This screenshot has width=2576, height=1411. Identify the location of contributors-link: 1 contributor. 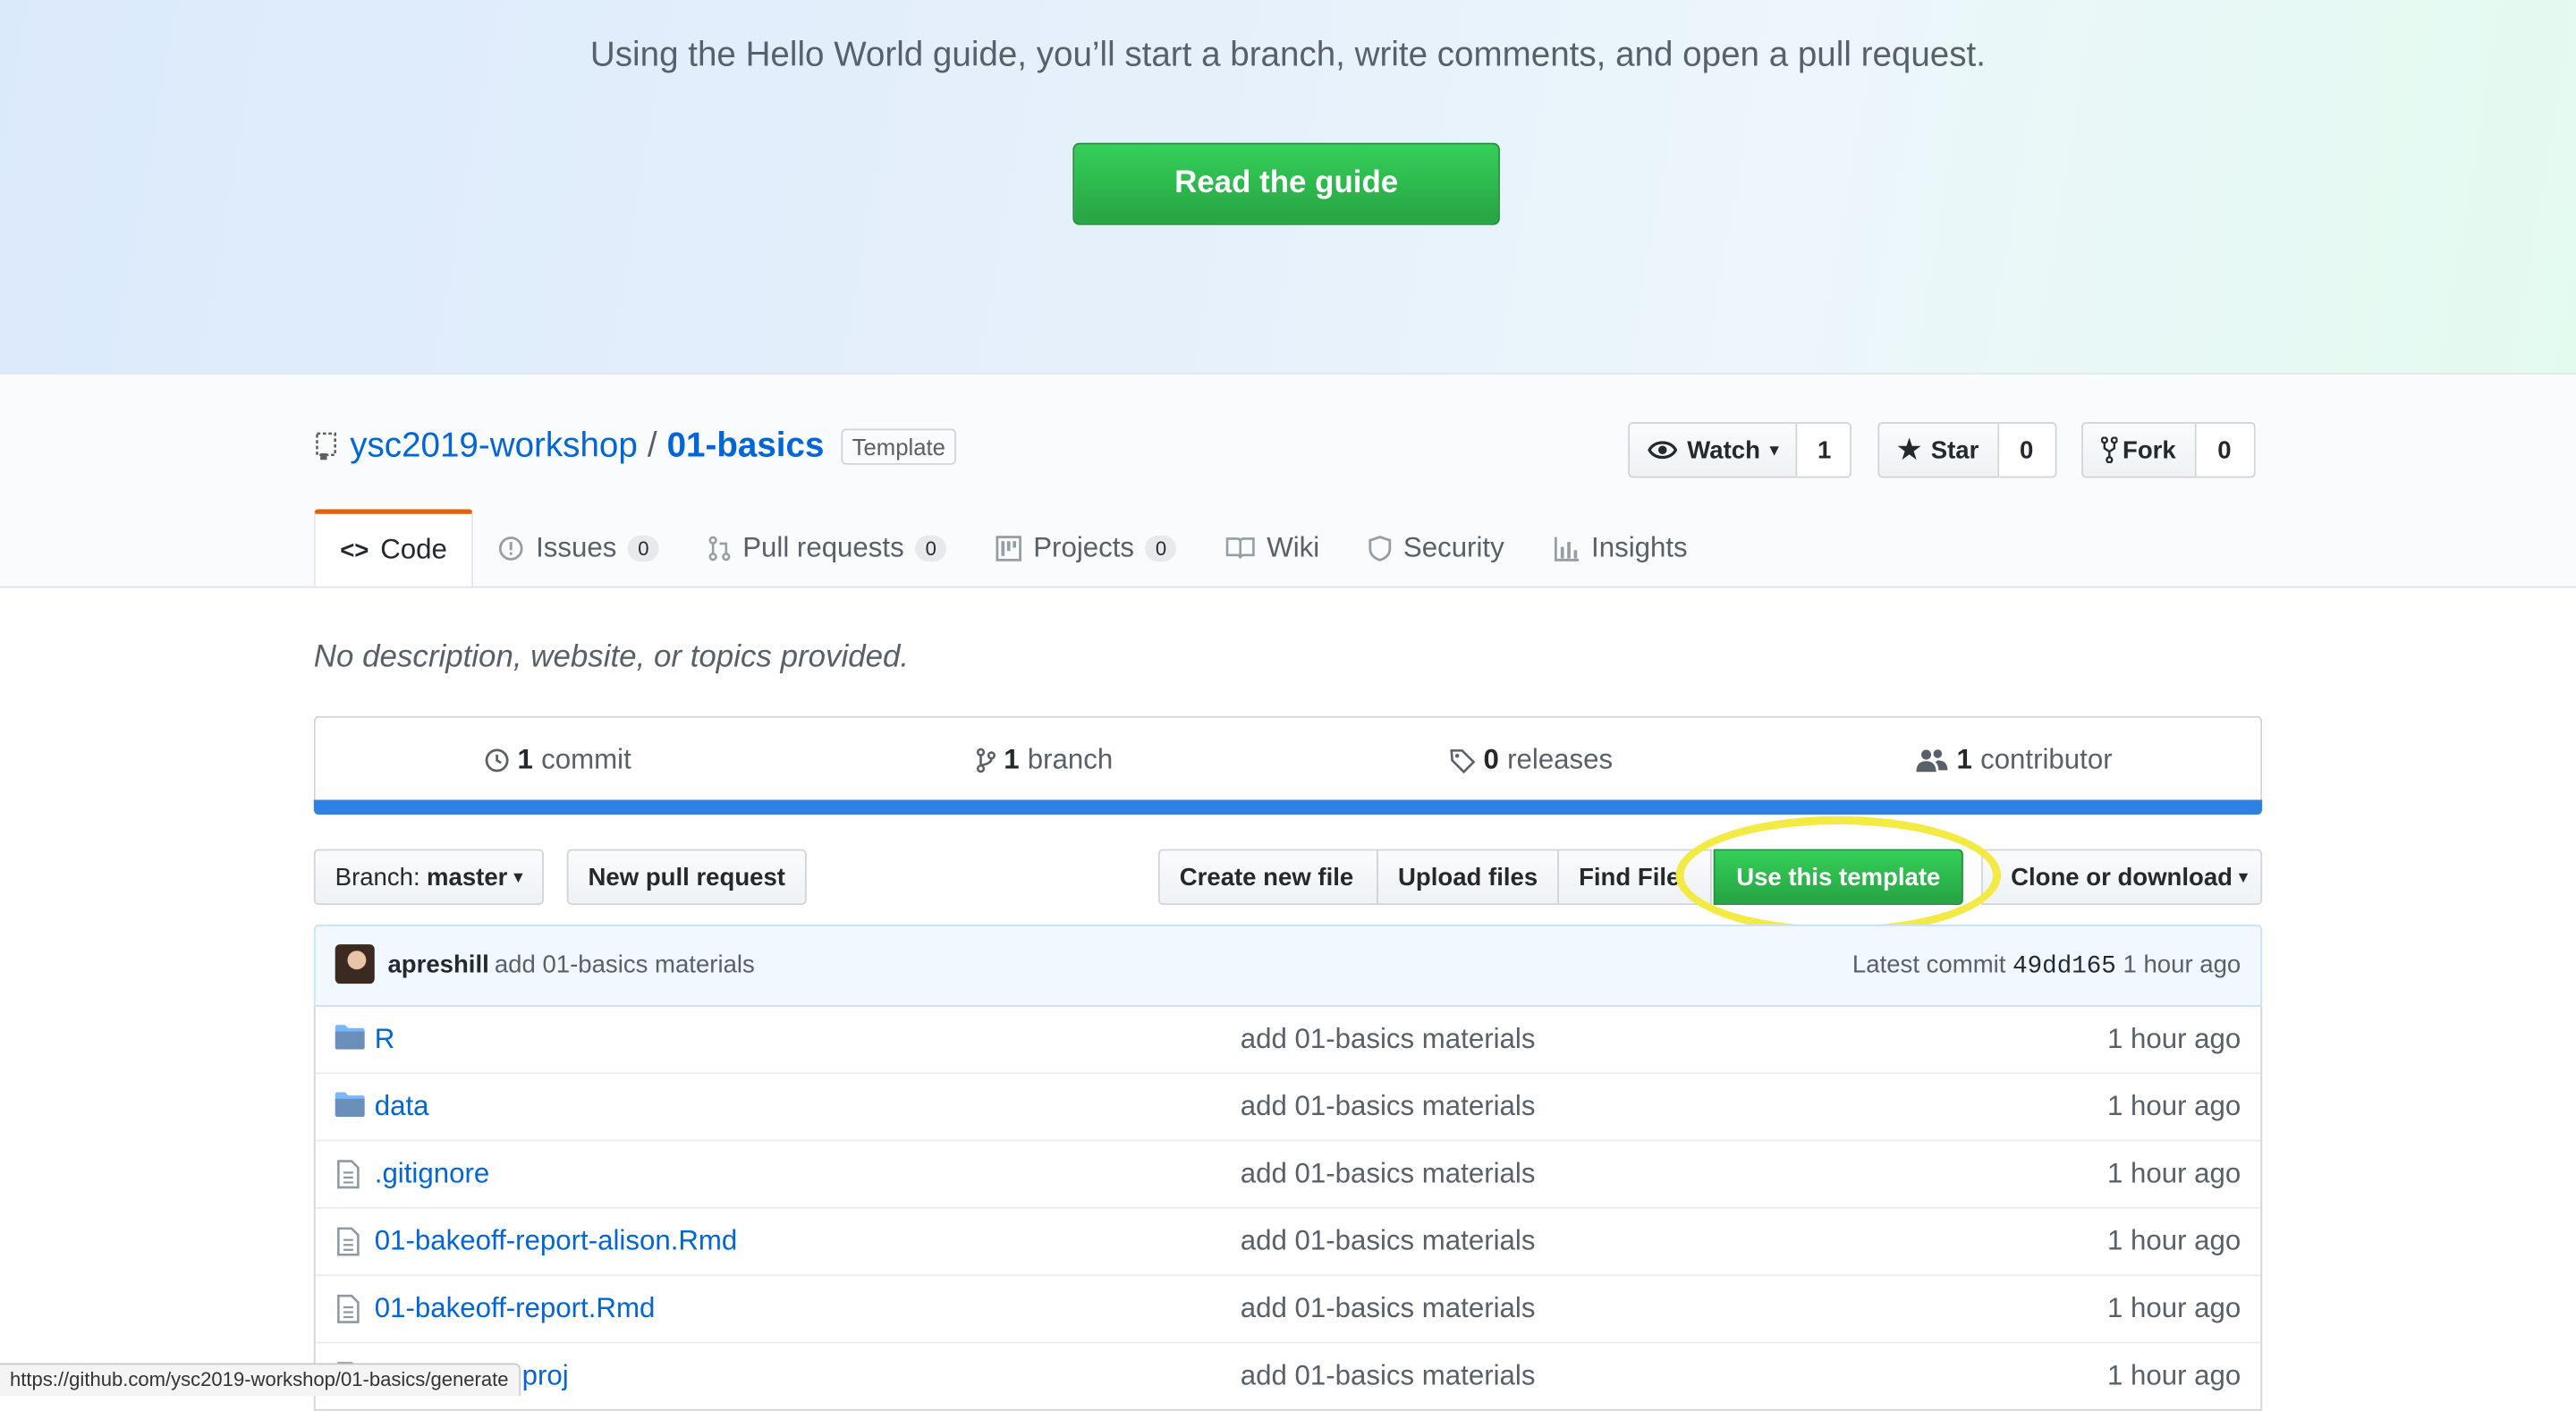
(2014, 761).